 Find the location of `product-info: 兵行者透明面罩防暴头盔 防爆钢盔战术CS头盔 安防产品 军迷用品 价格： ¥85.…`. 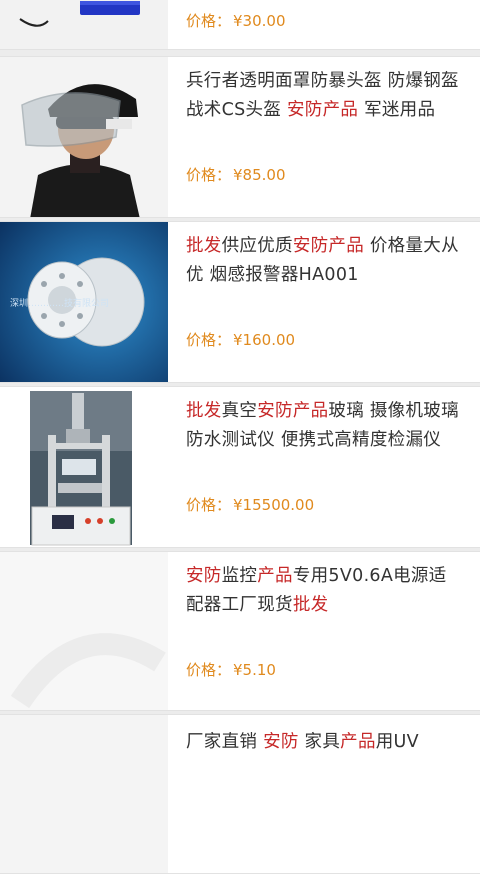

product-info: 兵行者透明面罩防暴头盔 防爆钢盔战术CS头盔 安防产品 军迷用品 价格： ¥85.… is located at coordinates (324, 137).